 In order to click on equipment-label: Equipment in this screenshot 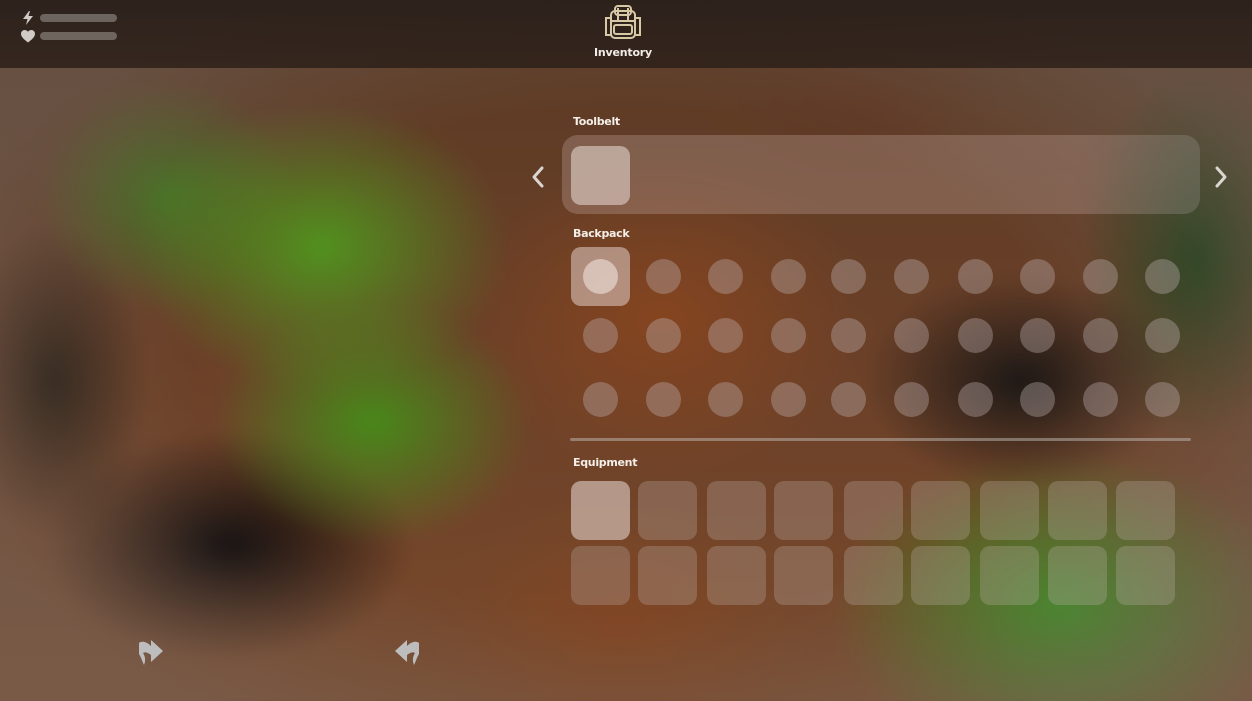, I will do `click(605, 462)`.